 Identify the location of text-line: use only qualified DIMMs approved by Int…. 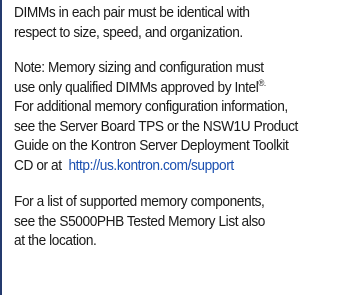
(186, 88).